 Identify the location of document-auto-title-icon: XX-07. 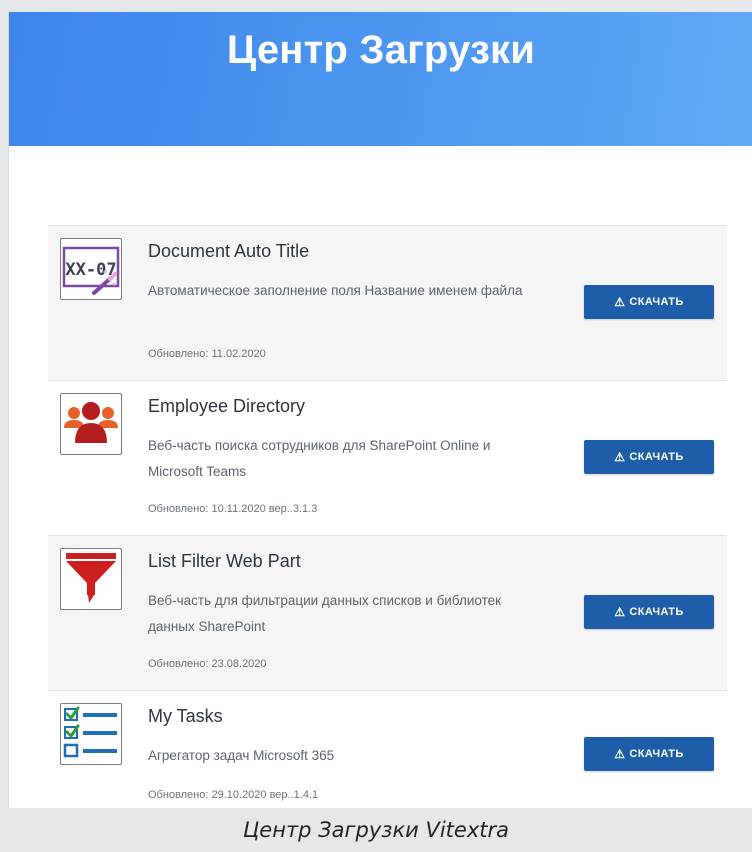
(91, 269).